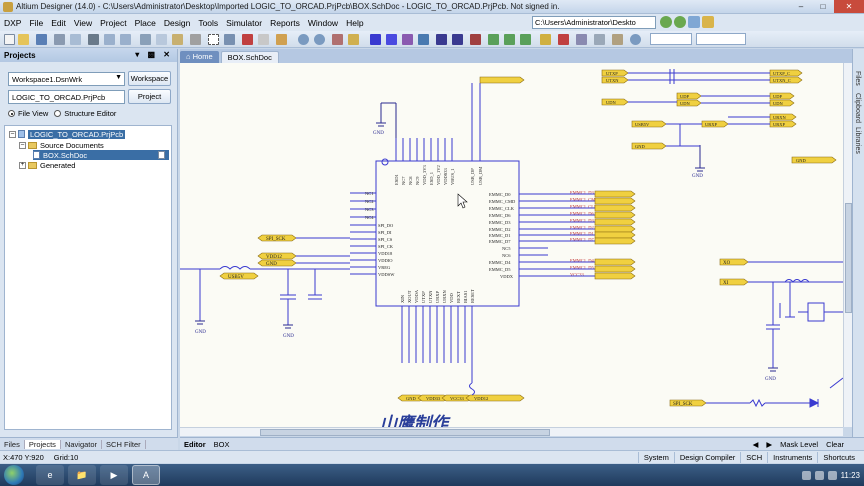  What do you see at coordinates (177, 23) in the screenshot?
I see `menu-design: Design` at bounding box center [177, 23].